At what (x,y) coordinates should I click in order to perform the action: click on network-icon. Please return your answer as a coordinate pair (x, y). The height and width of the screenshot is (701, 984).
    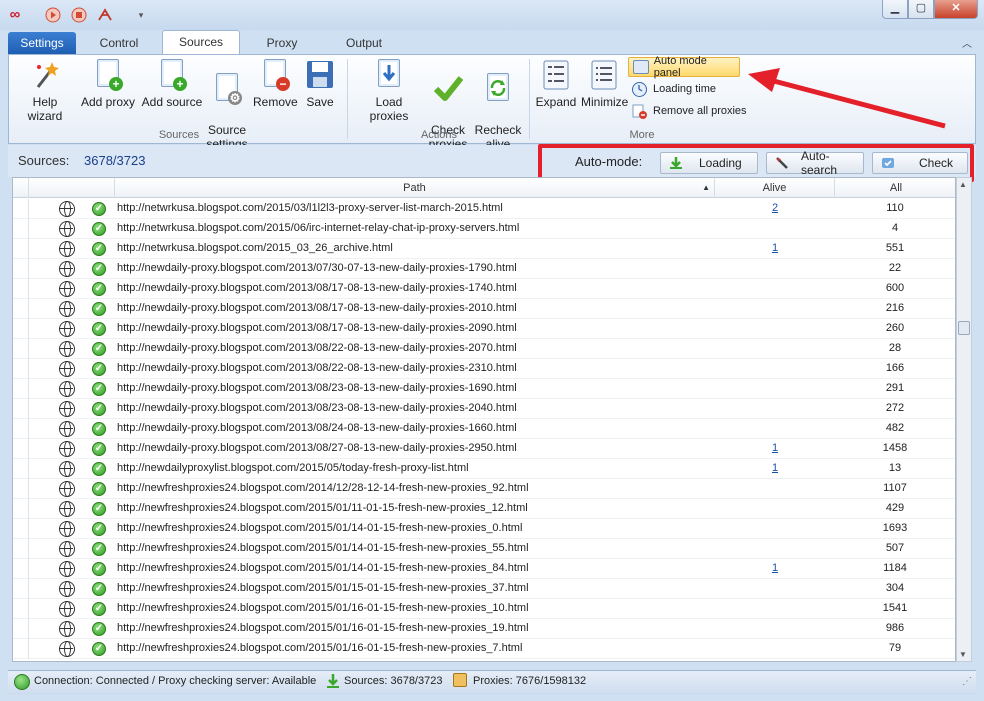
    Looking at the image, I should click on (105, 15).